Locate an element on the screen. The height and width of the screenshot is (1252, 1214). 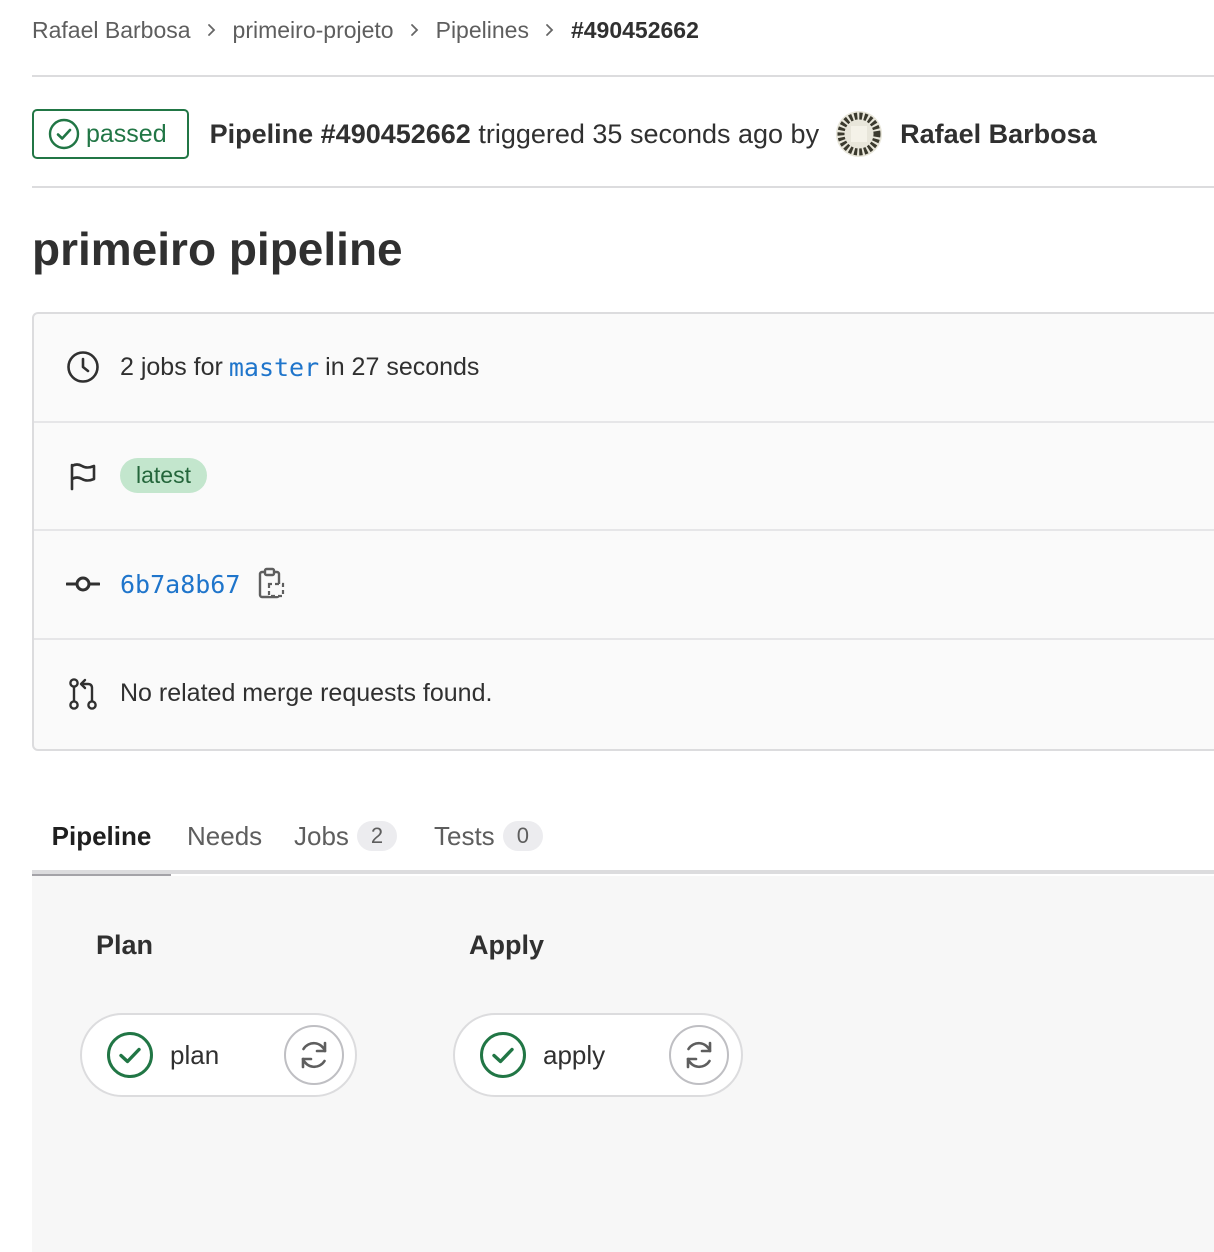
tab-needs: Needs is located at coordinates (224, 836).